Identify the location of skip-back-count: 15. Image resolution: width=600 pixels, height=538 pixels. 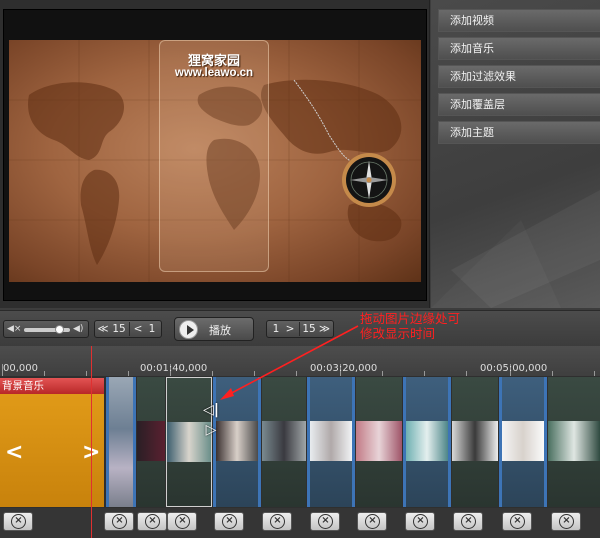
(119, 329).